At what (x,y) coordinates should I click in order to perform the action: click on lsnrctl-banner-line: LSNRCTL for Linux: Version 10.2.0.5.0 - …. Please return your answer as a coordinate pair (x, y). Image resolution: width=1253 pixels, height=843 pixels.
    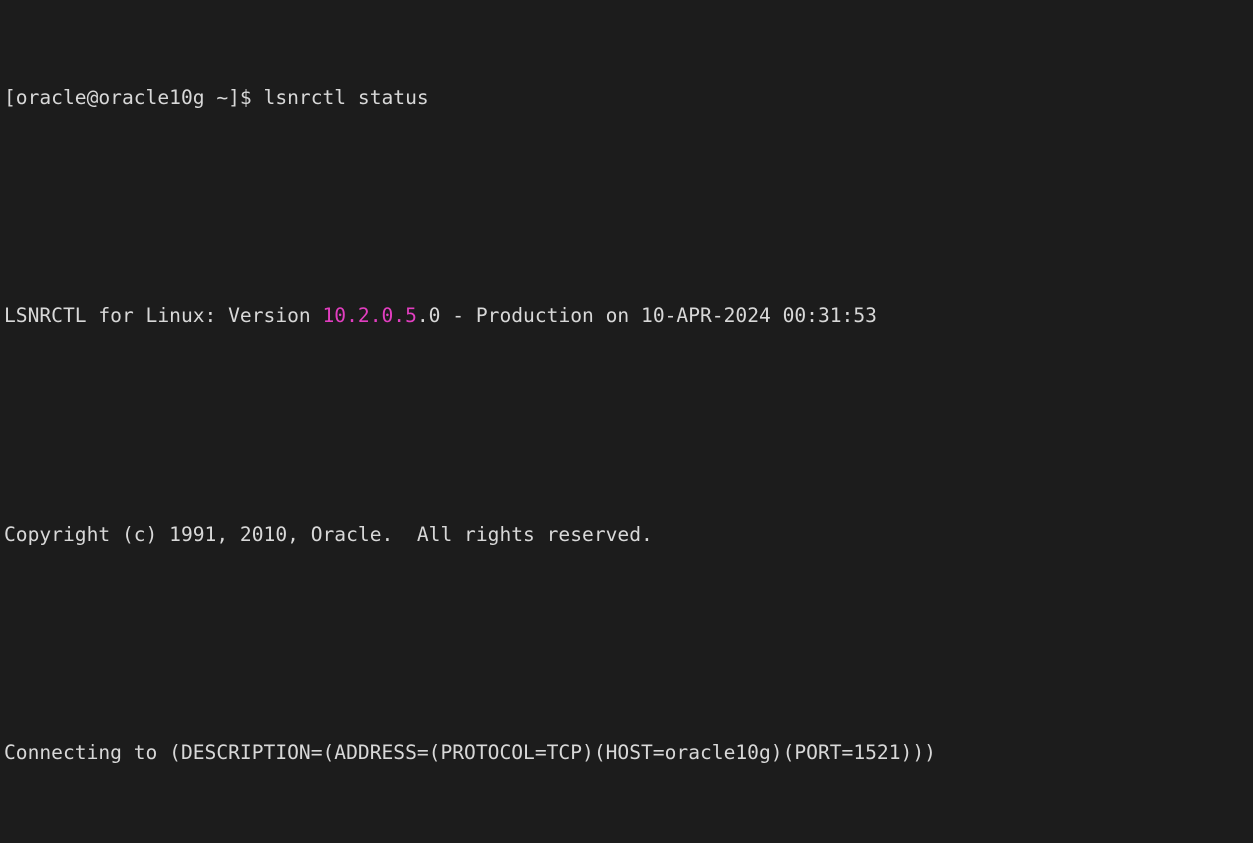
    Looking at the image, I should click on (628, 315).